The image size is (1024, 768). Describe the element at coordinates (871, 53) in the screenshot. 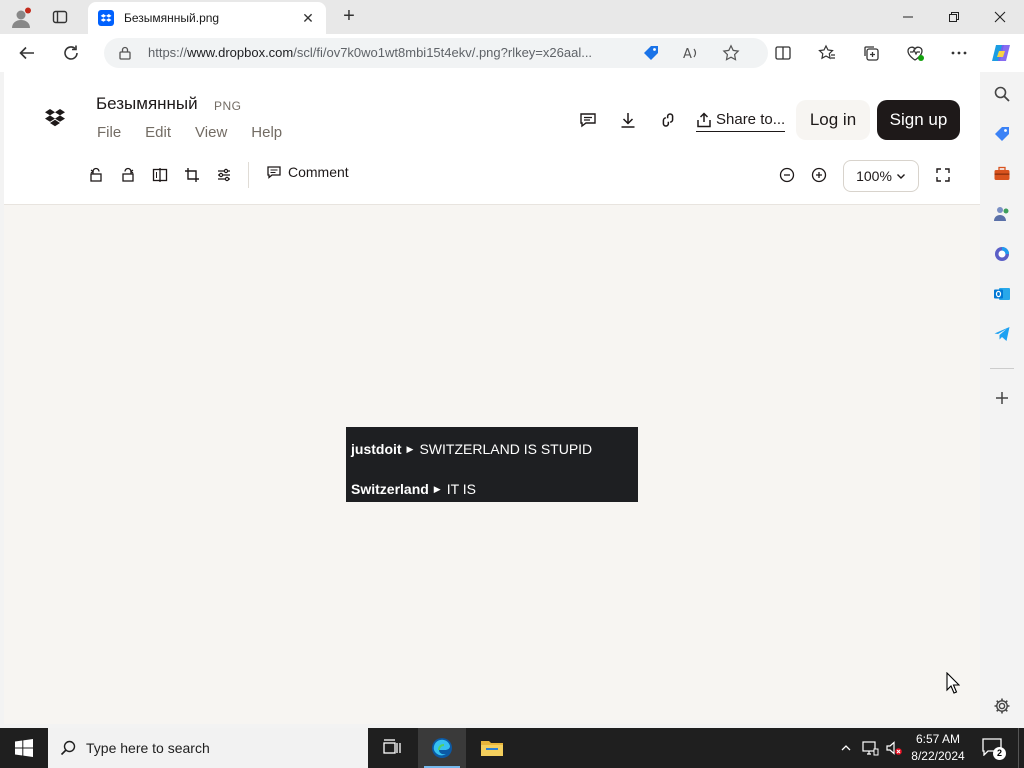

I see `collections-icon` at that location.